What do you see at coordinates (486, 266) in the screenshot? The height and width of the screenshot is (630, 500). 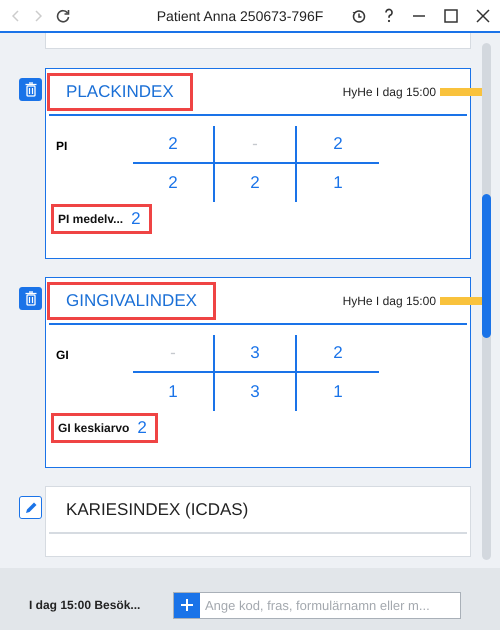 I see `scrollbar-thumb` at bounding box center [486, 266].